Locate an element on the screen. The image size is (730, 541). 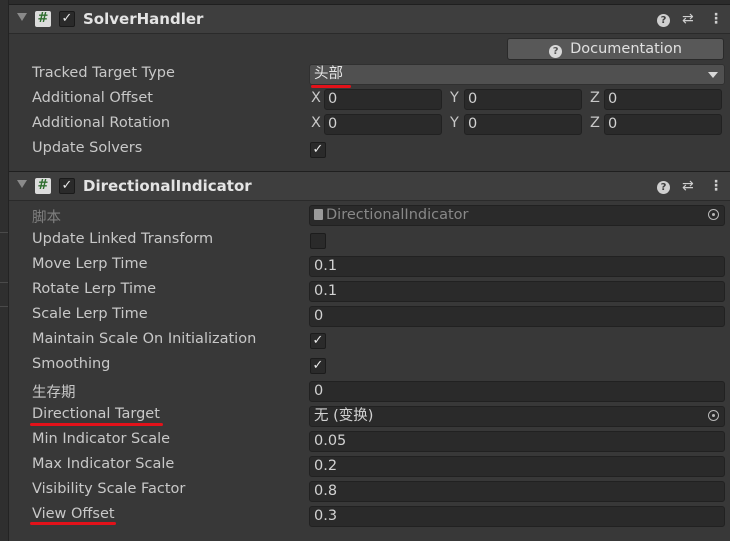
script-value: DirectionalIndicator is located at coordinates (397, 215).